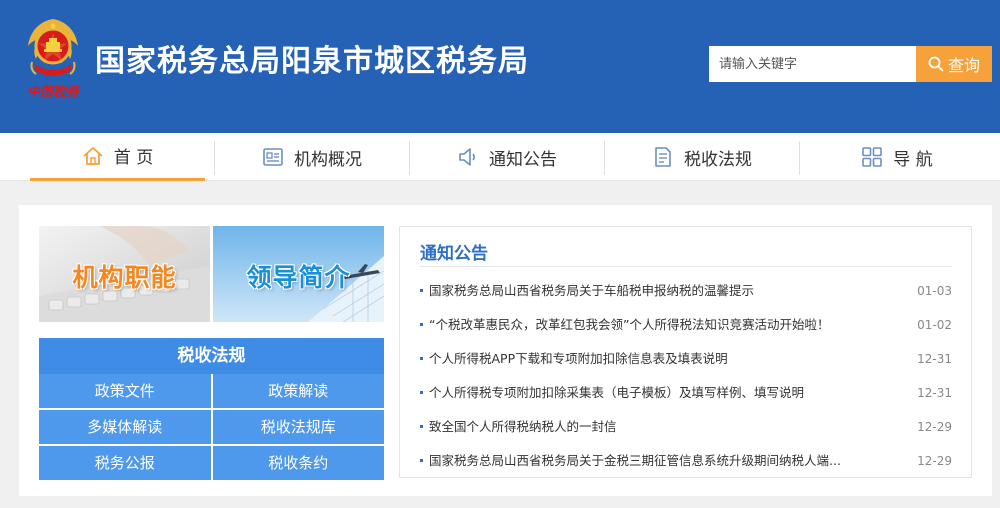 The width and height of the screenshot is (1000, 508). What do you see at coordinates (54, 92) in the screenshot?
I see `svg-text: 中国税务` at bounding box center [54, 92].